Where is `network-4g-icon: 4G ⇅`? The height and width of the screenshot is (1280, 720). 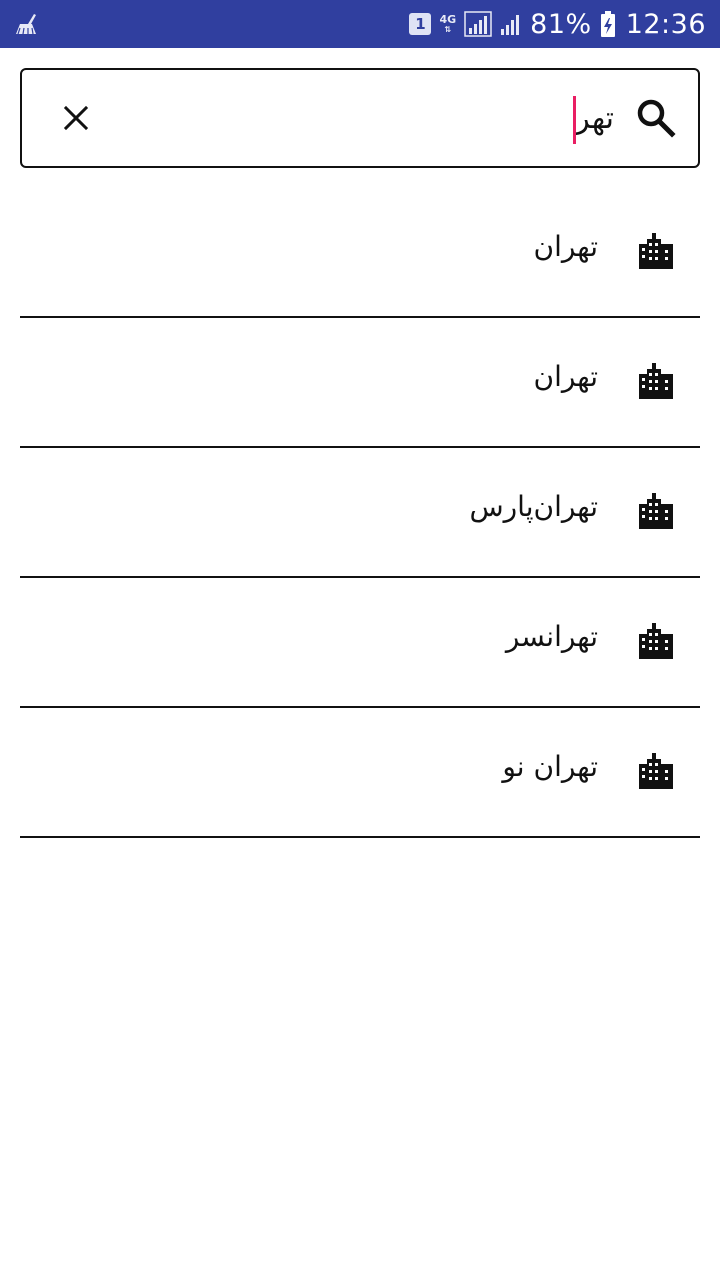 network-4g-icon: 4G ⇅ is located at coordinates (447, 24).